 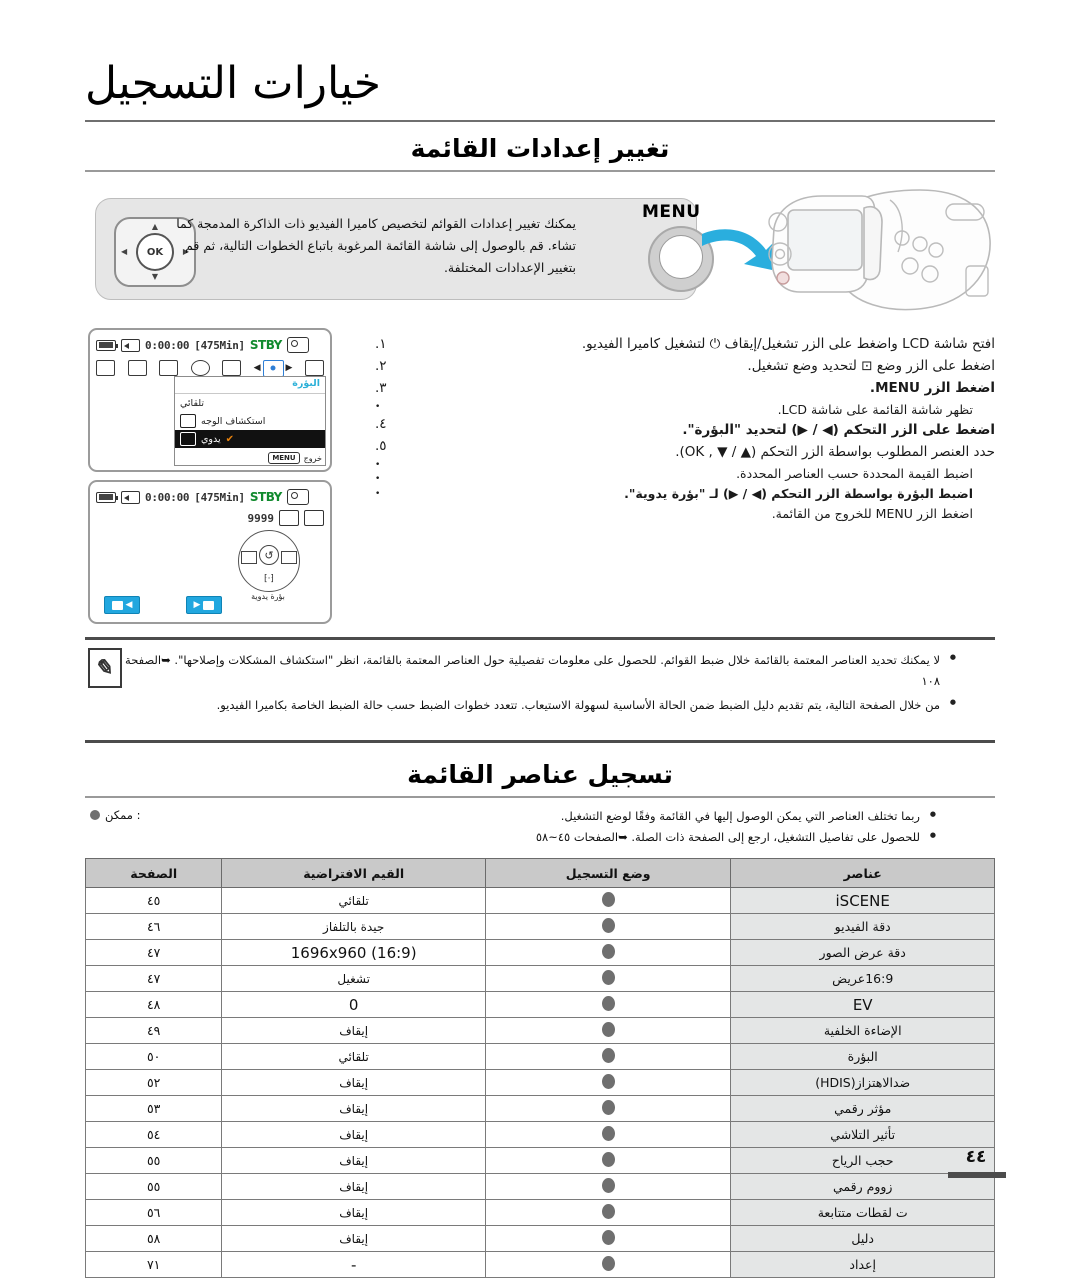 What do you see at coordinates (289, 558) in the screenshot?
I see `focus-far-icon` at bounding box center [289, 558].